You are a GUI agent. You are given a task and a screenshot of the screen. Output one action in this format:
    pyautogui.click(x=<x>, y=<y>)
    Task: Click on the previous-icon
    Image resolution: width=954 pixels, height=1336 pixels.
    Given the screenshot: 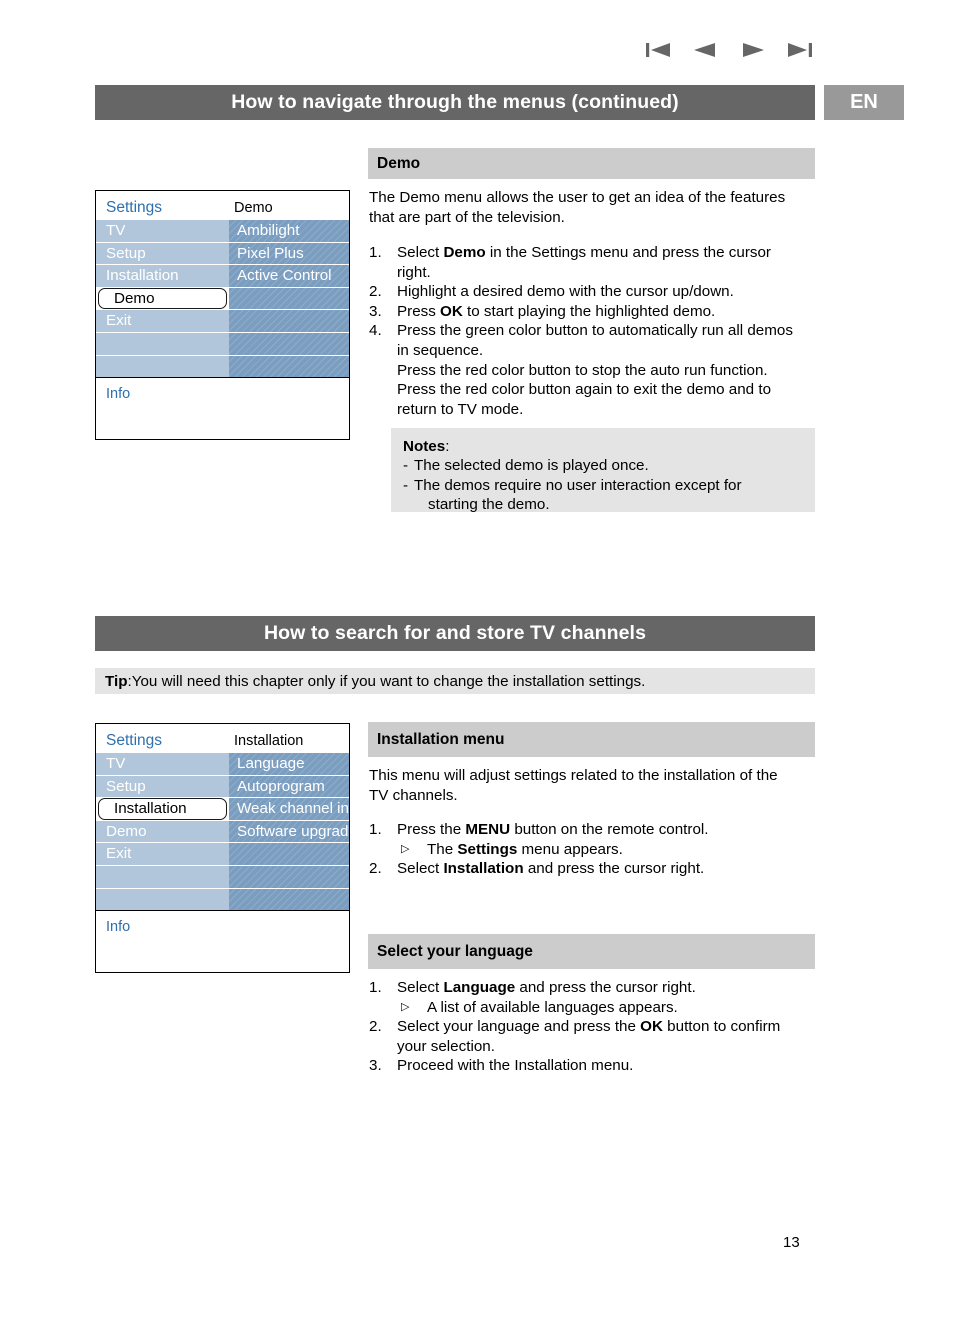 What is the action you would take?
    pyautogui.click(x=705, y=50)
    